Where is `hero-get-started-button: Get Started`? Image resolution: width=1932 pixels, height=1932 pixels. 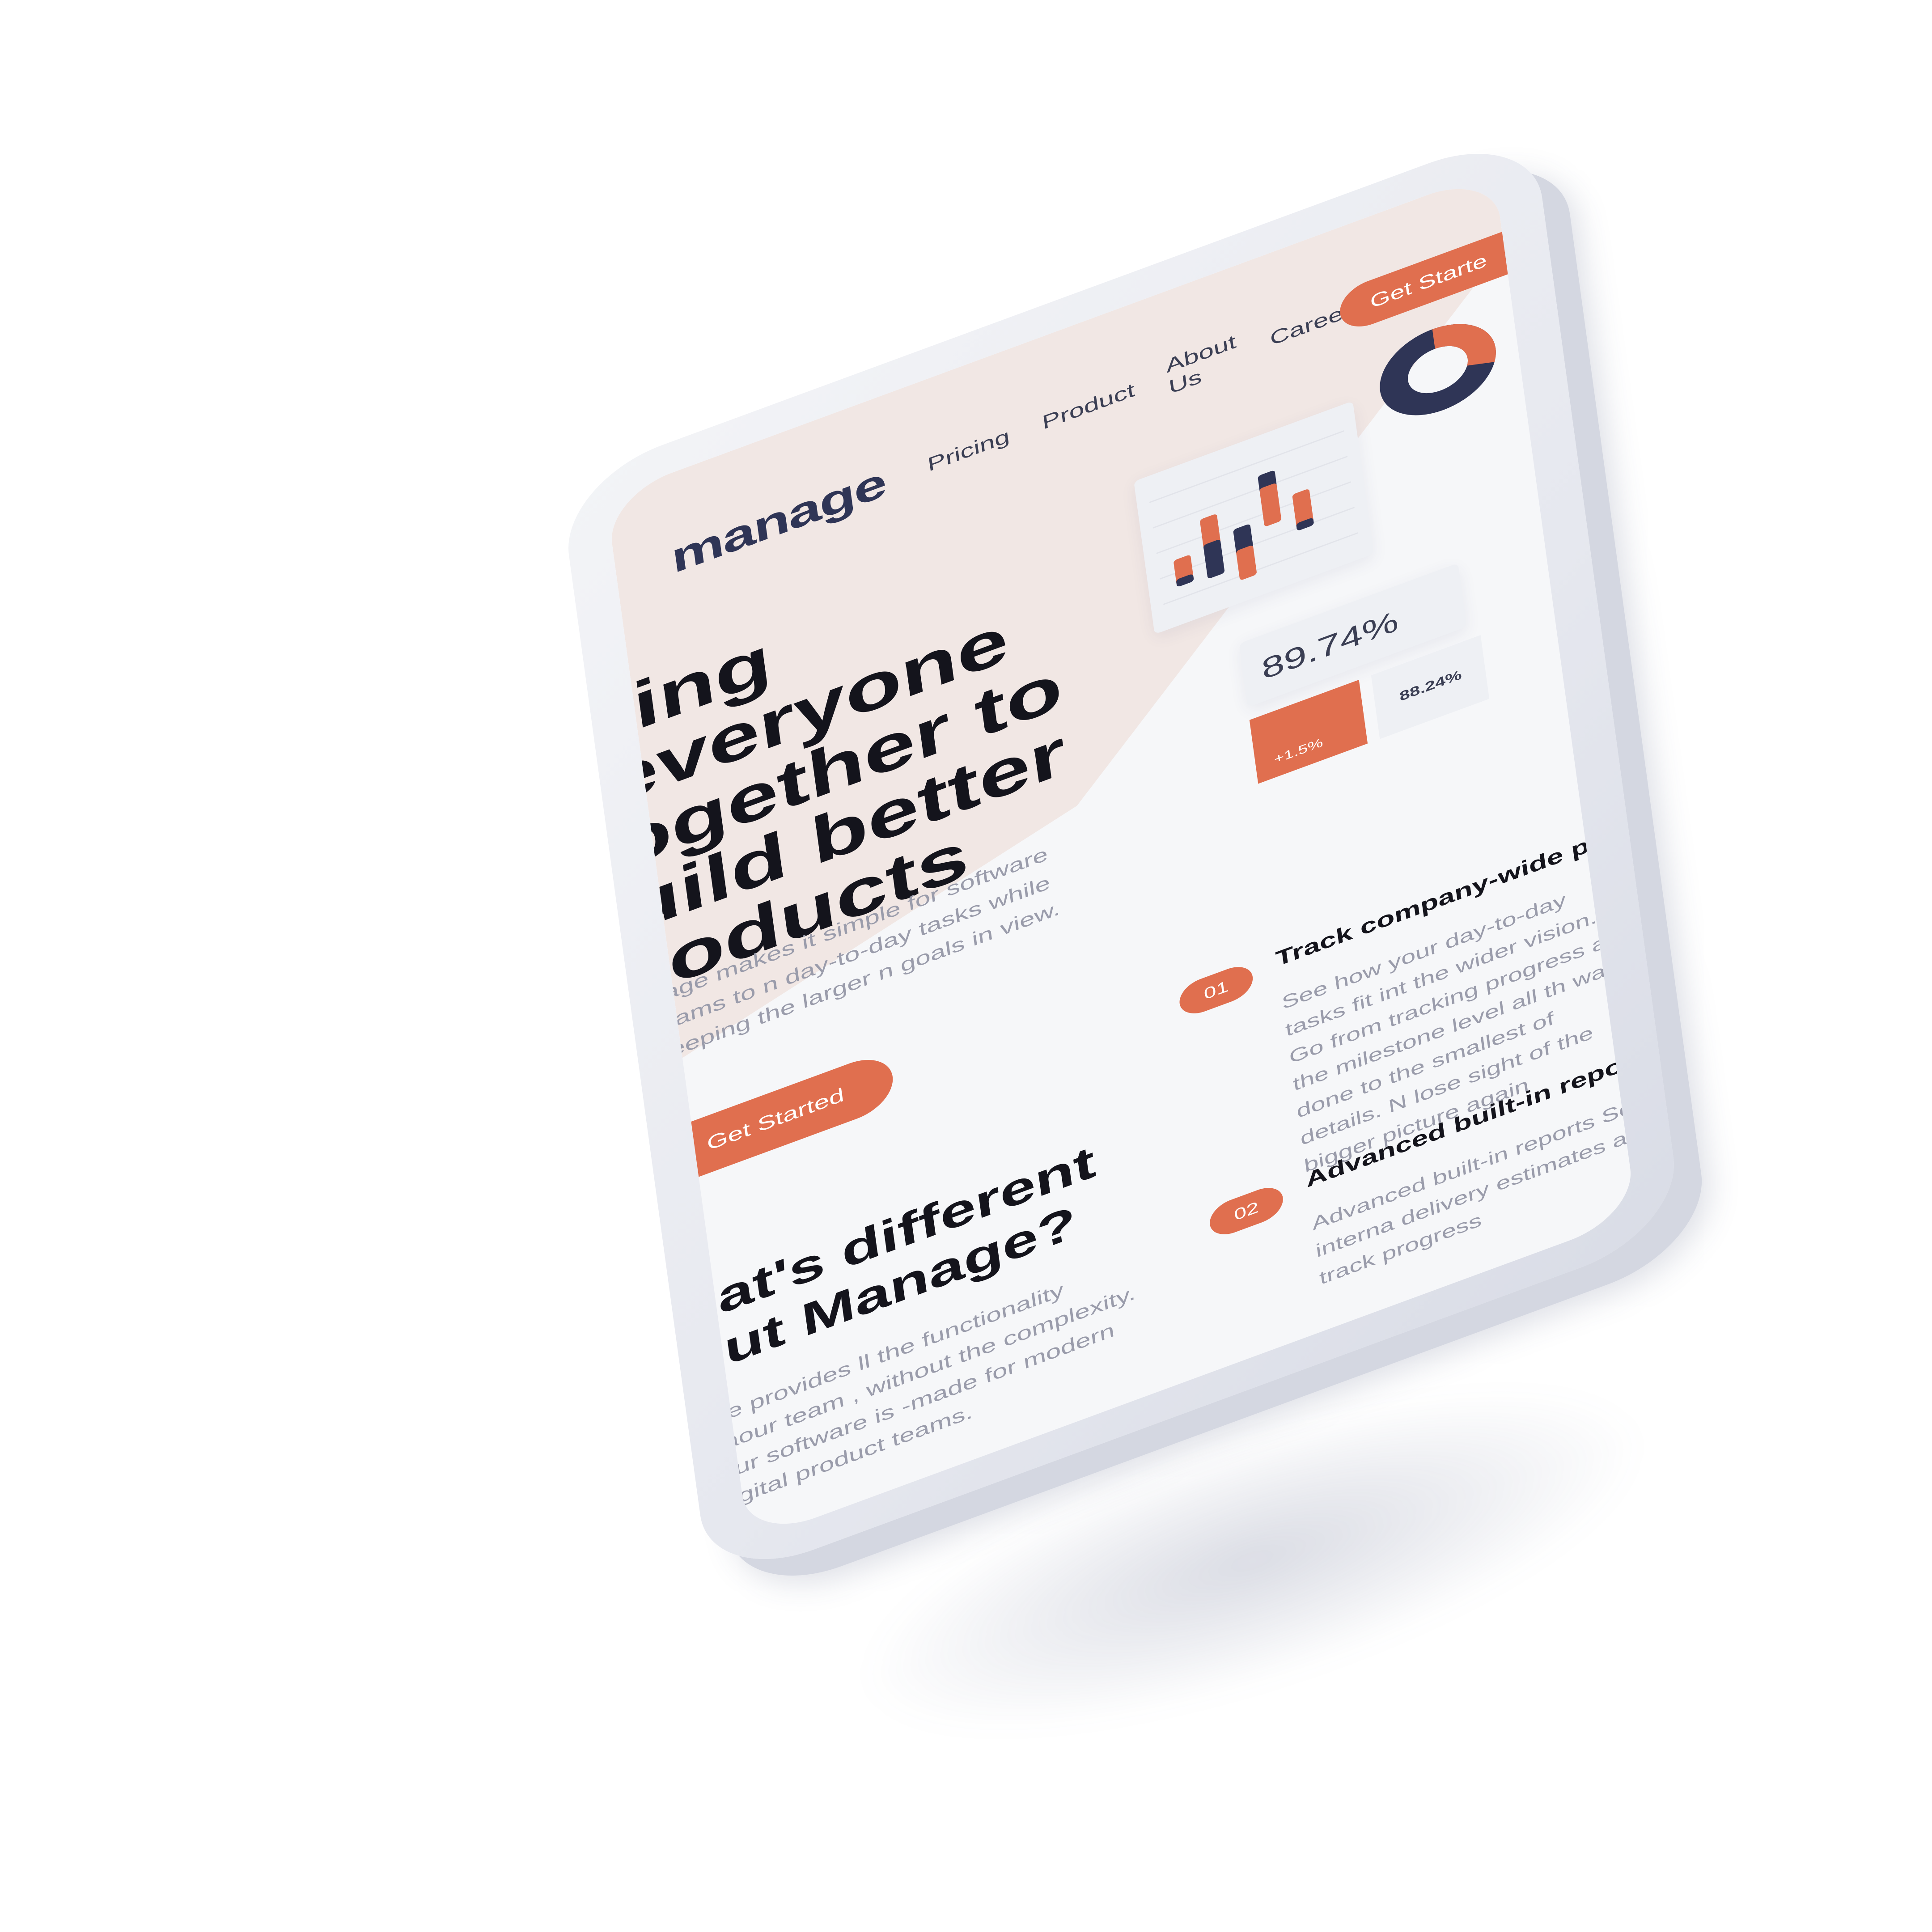
hero-get-started-button: Get Started is located at coordinates (782, 1117).